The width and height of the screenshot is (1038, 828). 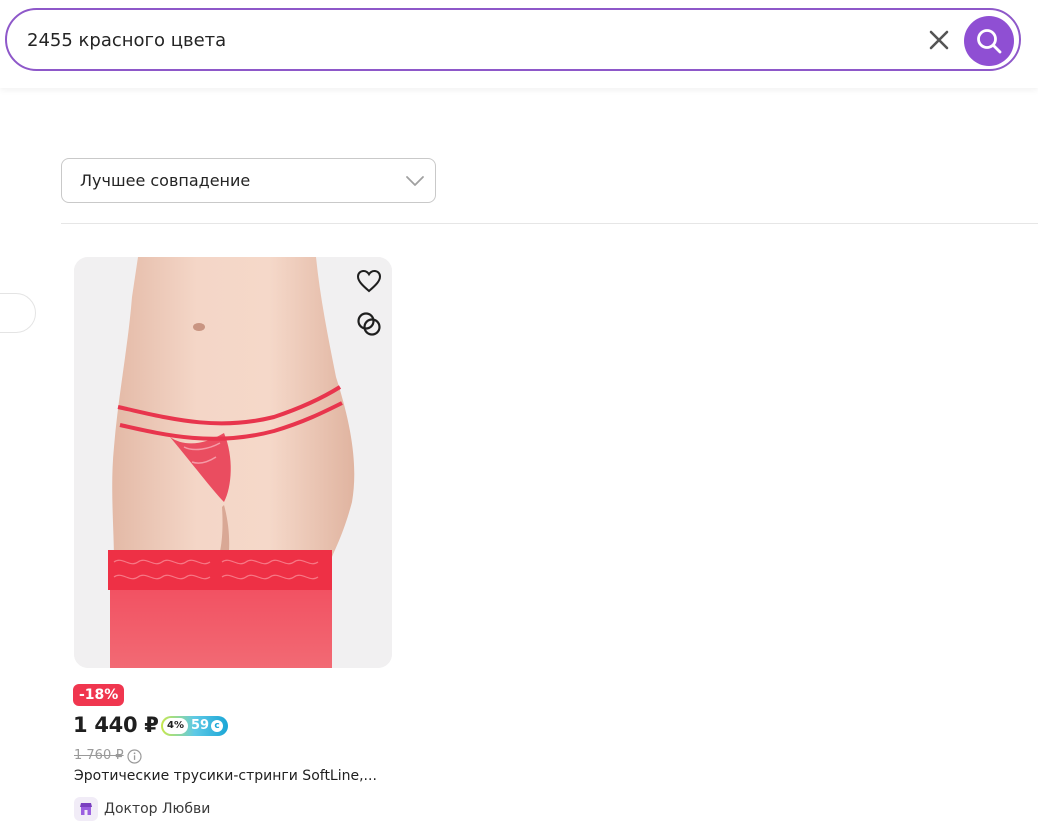 I want to click on search-icon, so click(x=989, y=41).